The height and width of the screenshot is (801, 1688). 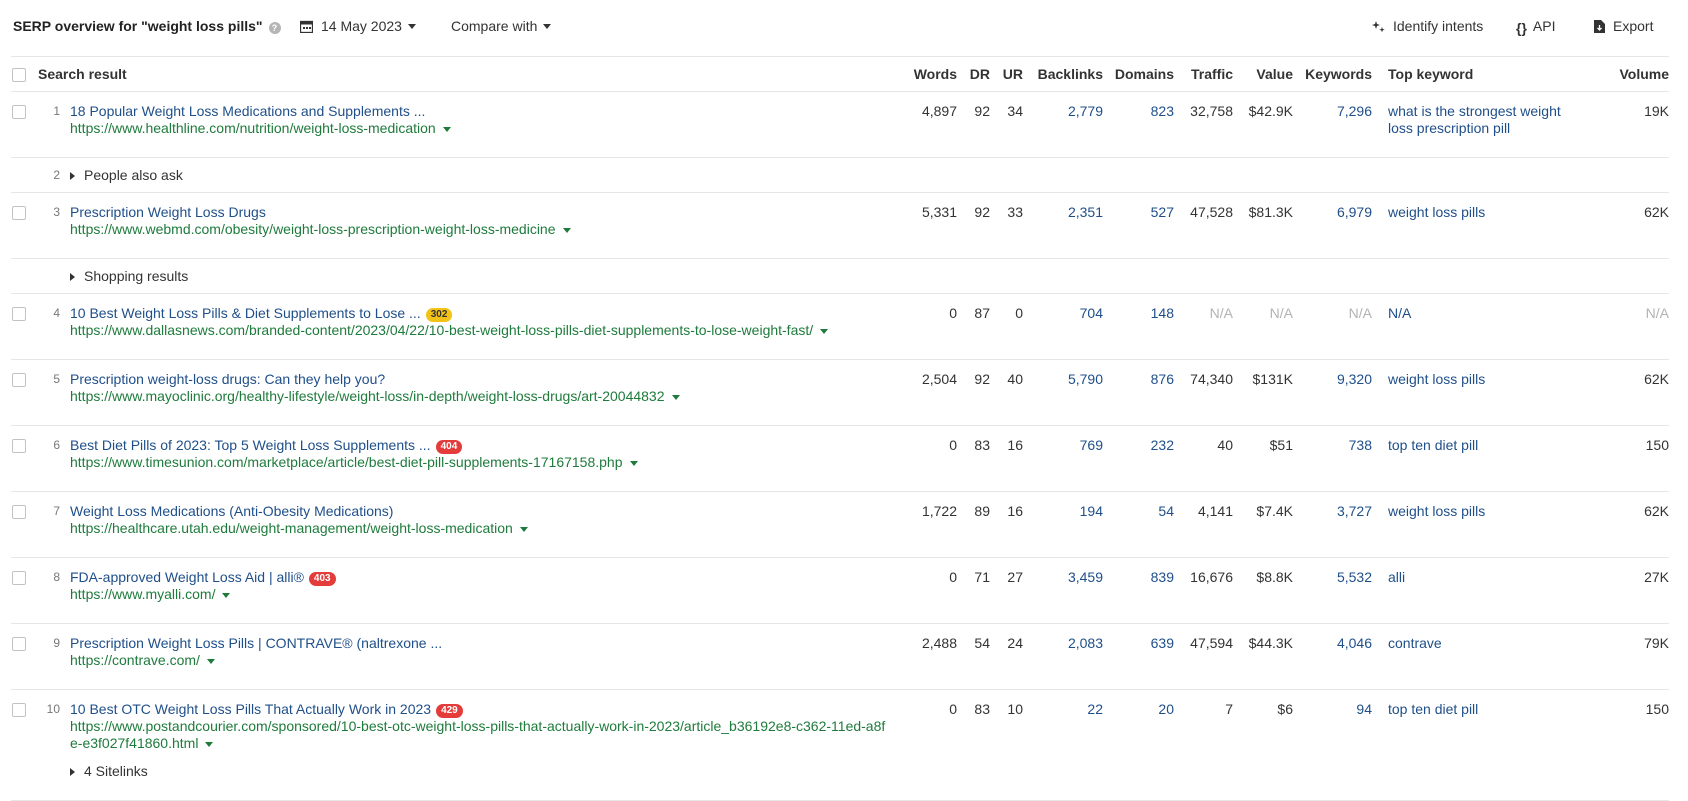 I want to click on col-backlinks: Backlinks, so click(x=1063, y=74).